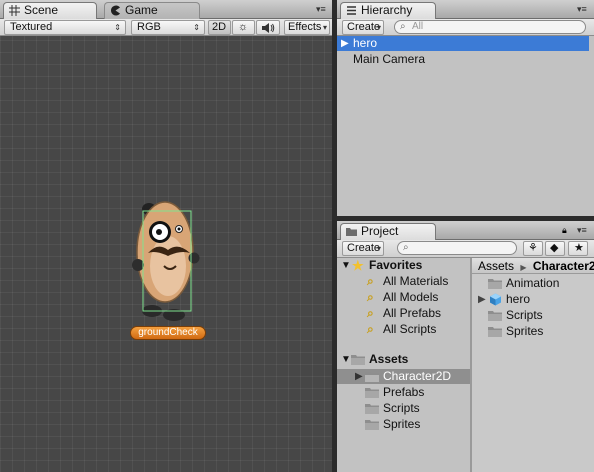 Image resolution: width=594 pixels, height=472 pixels. I want to click on favorite-search-button: ★, so click(578, 248).